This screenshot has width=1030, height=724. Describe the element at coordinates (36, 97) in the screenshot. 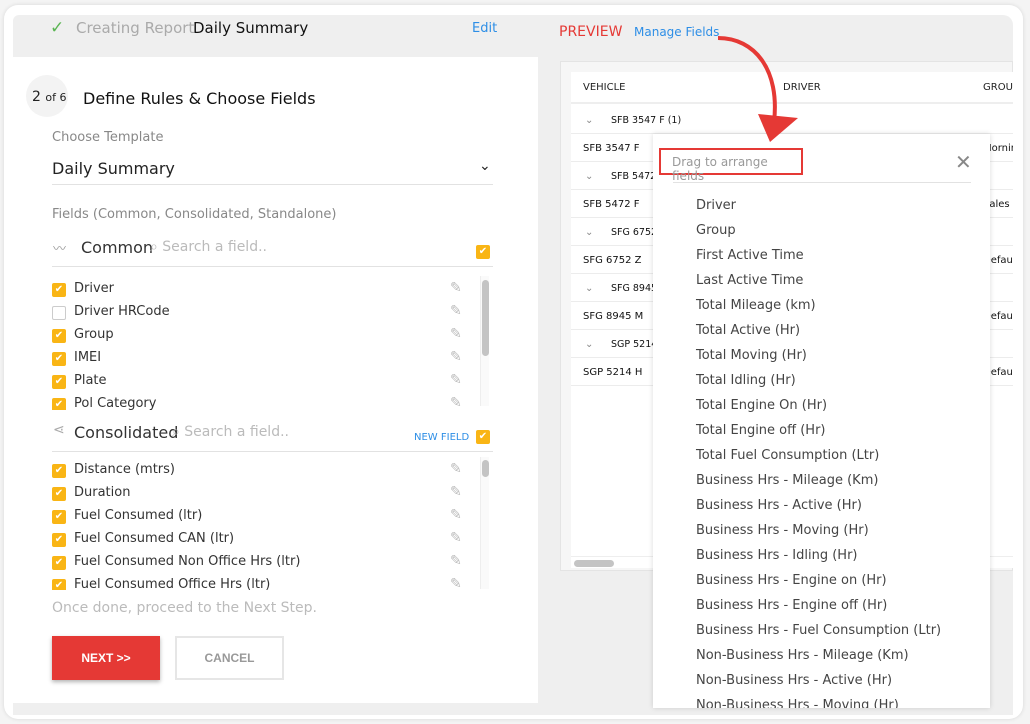

I see `step-current: 2` at that location.